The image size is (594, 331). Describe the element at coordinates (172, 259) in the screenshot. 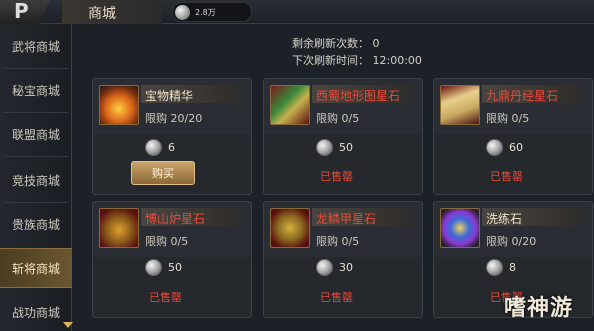

I see `shop-item-card: 博山炉星石 限购 0/5 50 已售罄` at that location.